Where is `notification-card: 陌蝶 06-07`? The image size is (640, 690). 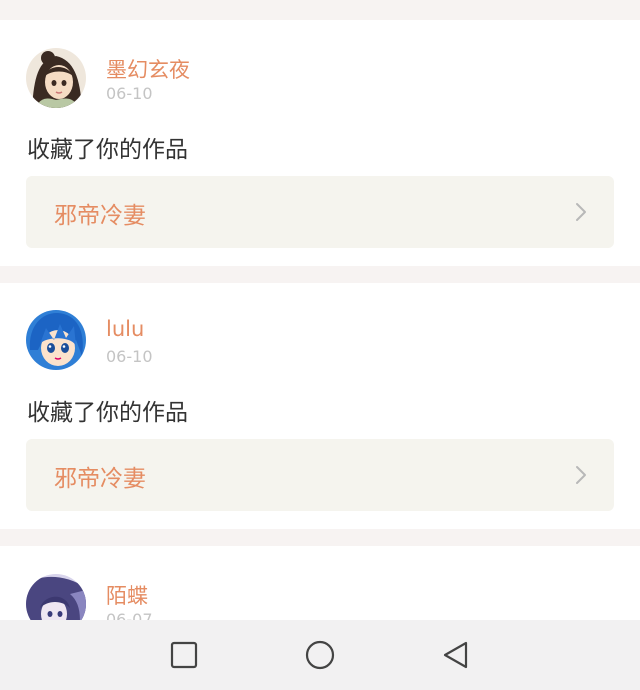
notification-card: 陌蝶 06-07 is located at coordinates (320, 583).